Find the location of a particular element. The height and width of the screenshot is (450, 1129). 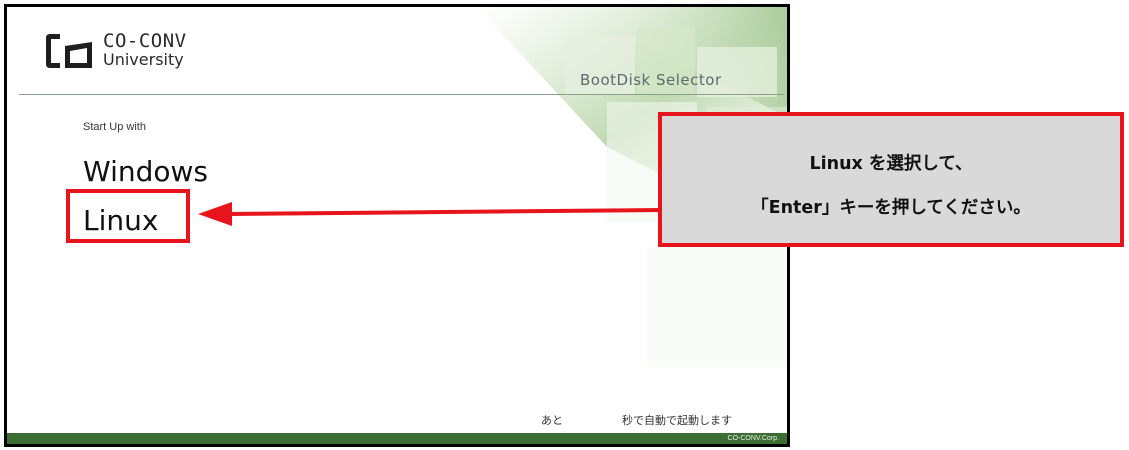

callout-line1: Linux を選択して、 is located at coordinates (891, 164).